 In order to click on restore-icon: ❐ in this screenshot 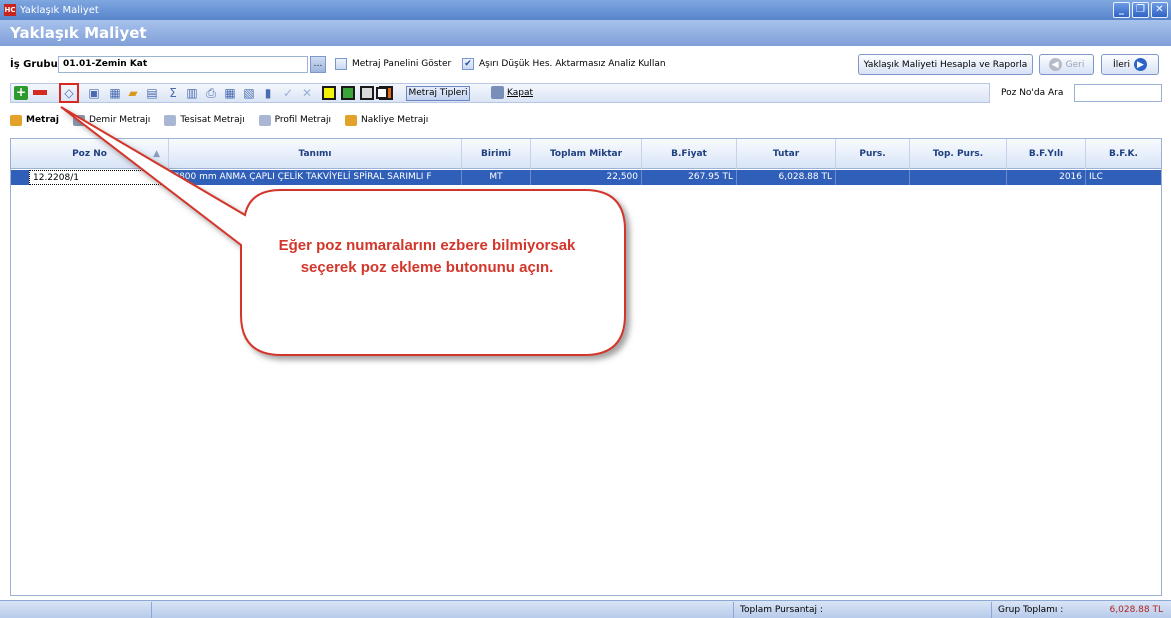, I will do `click(1140, 10)`.